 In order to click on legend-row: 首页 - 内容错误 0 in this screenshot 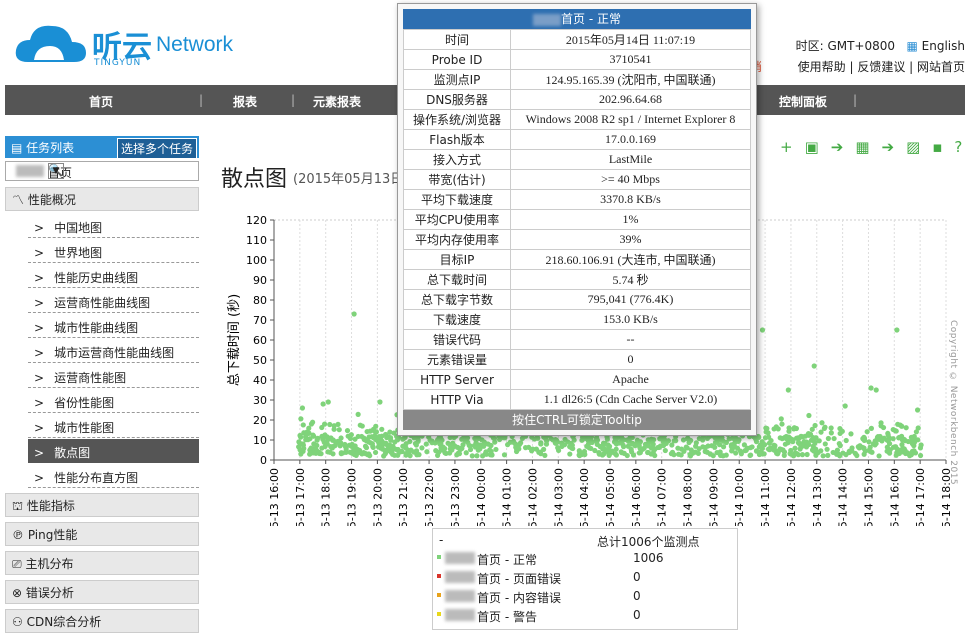, I will do `click(583, 596)`.